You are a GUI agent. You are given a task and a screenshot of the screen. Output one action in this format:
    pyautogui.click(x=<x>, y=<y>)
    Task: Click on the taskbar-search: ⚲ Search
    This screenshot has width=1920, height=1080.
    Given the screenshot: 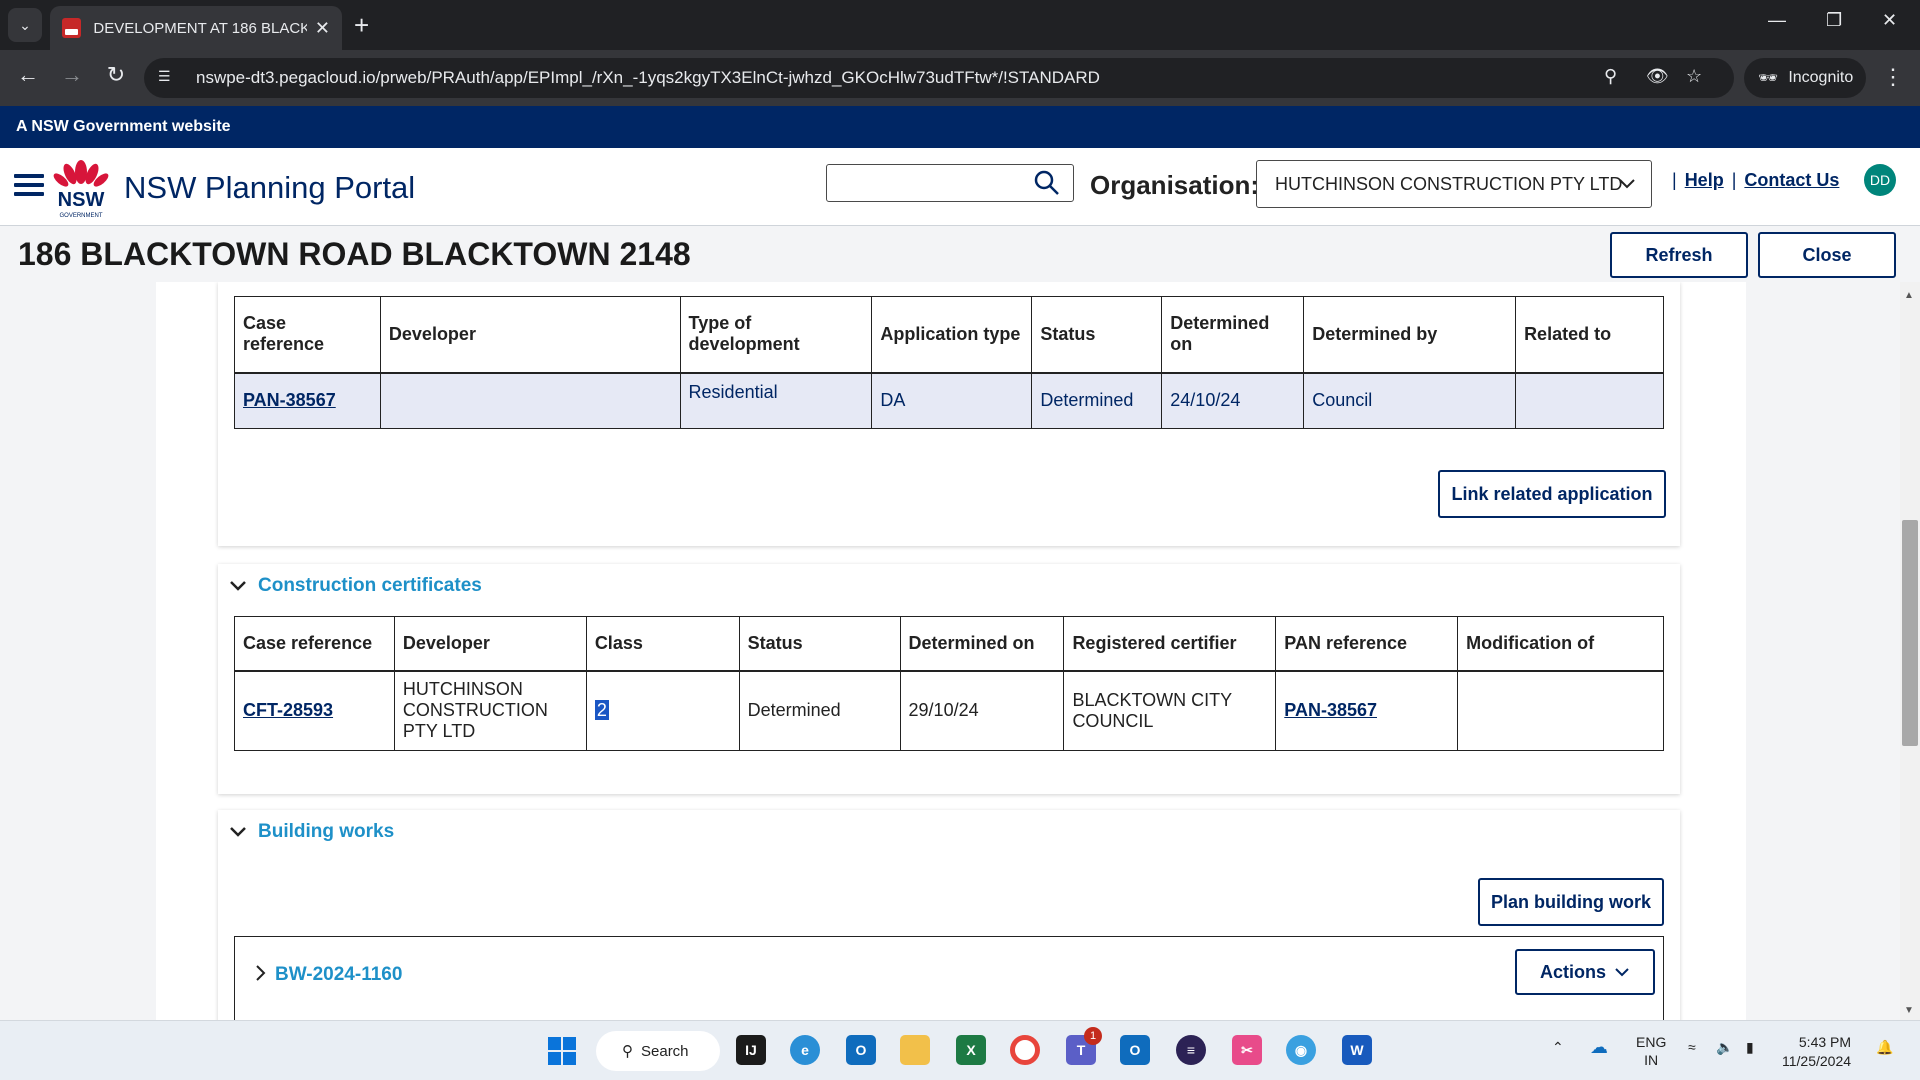 What is the action you would take?
    pyautogui.click(x=658, y=1051)
    